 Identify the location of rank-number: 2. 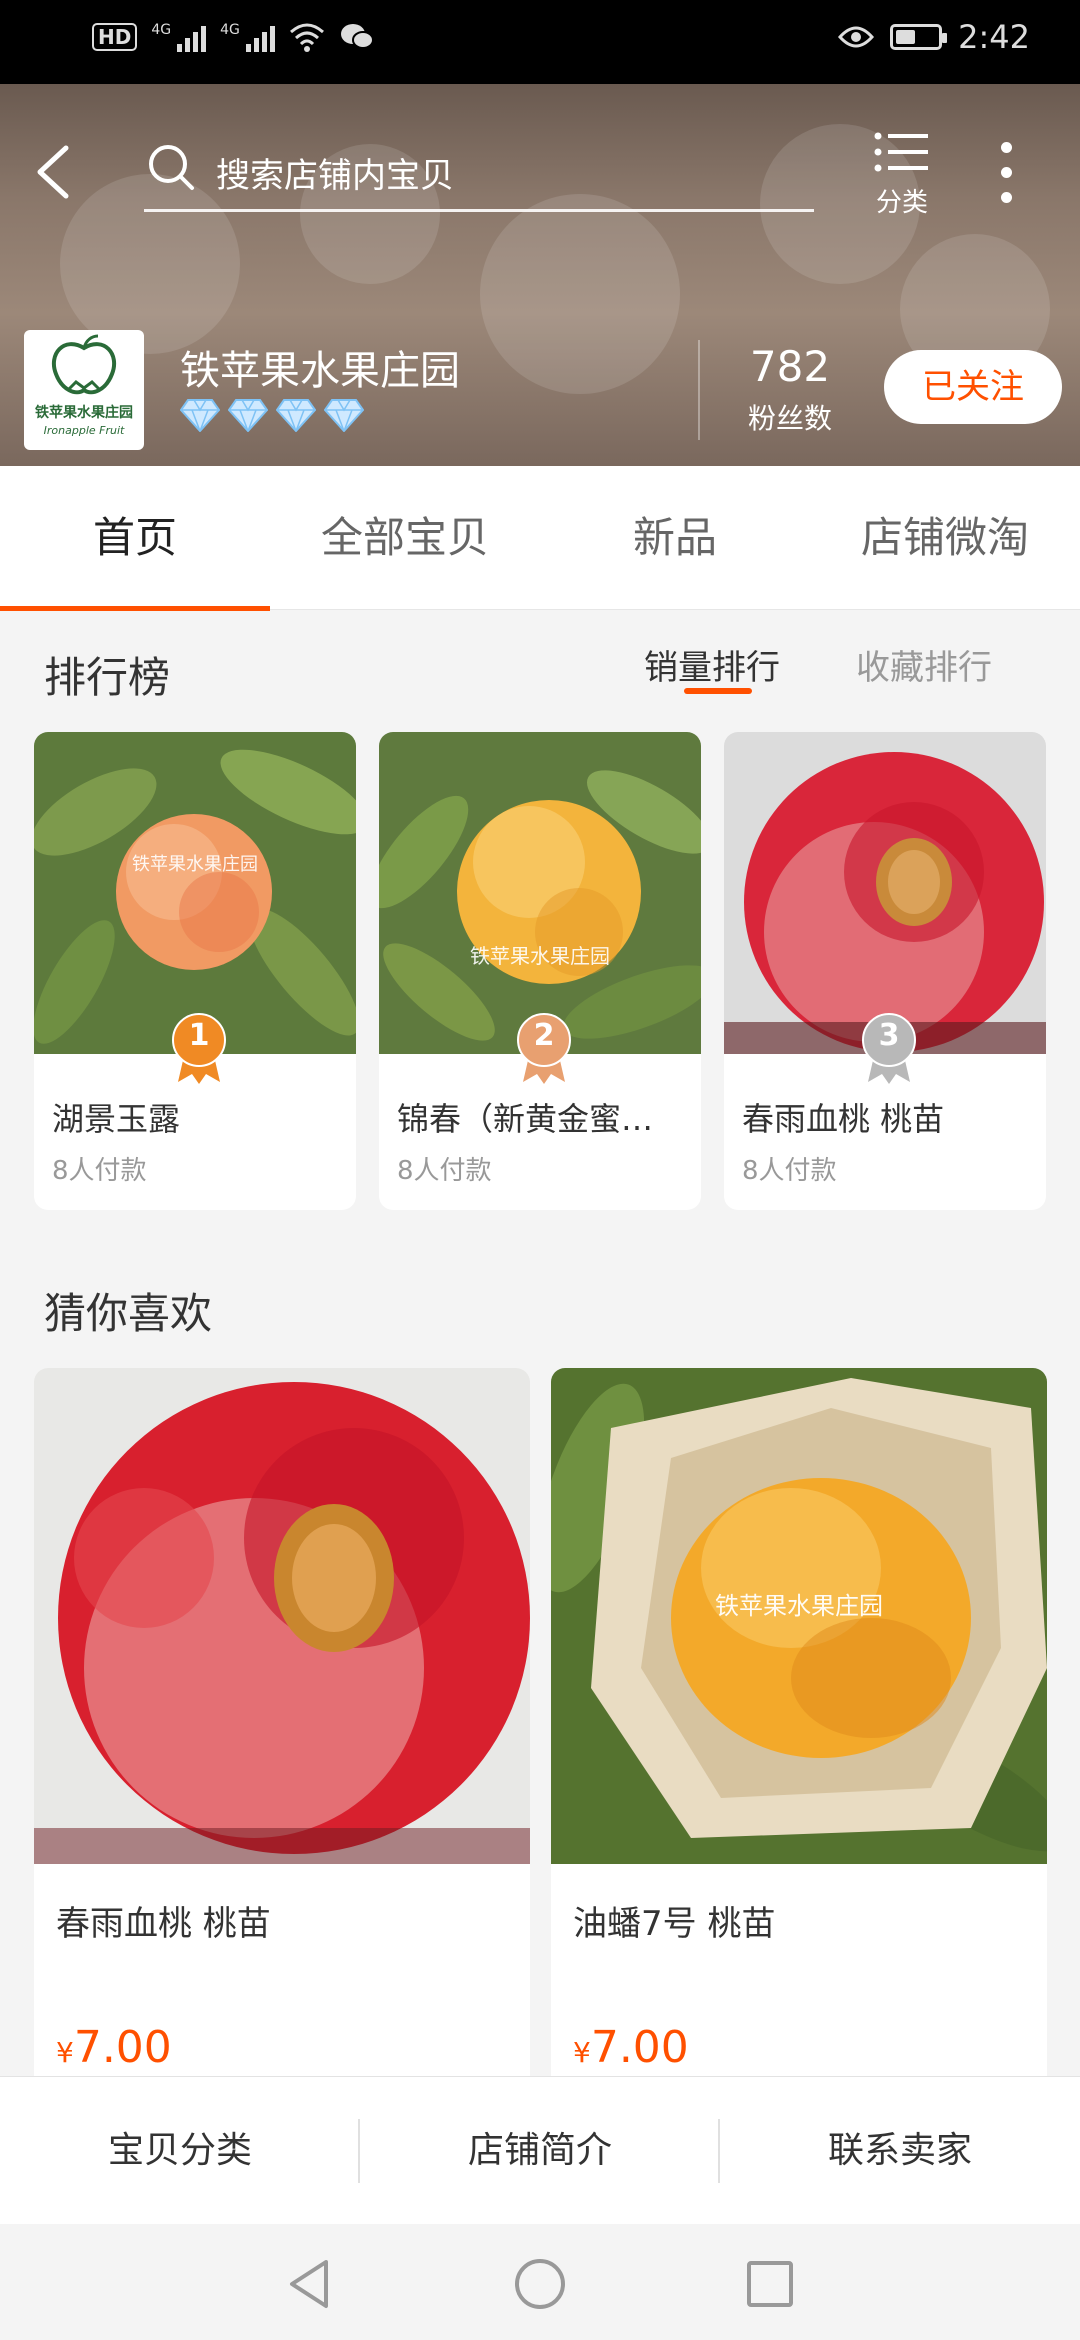
(544, 1035).